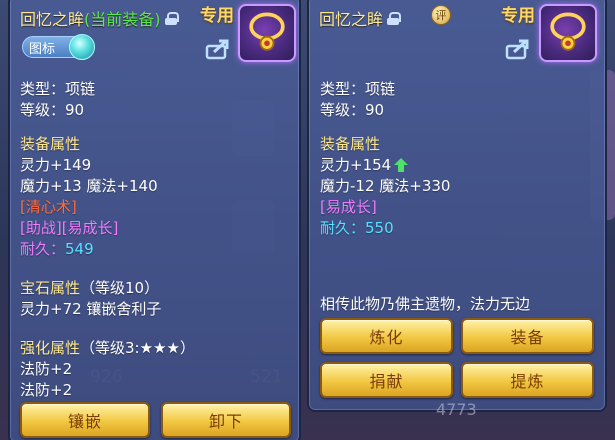 The height and width of the screenshot is (440, 615). What do you see at coordinates (456, 409) in the screenshot?
I see `background-bottom-number: 4773` at bounding box center [456, 409].